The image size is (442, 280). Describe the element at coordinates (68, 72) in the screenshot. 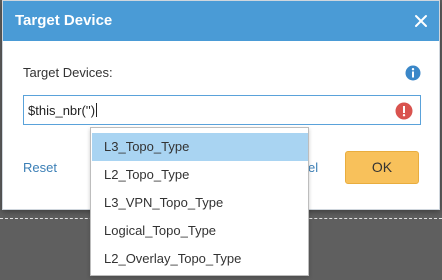

I see `target-devices-label: Target Devices:` at that location.